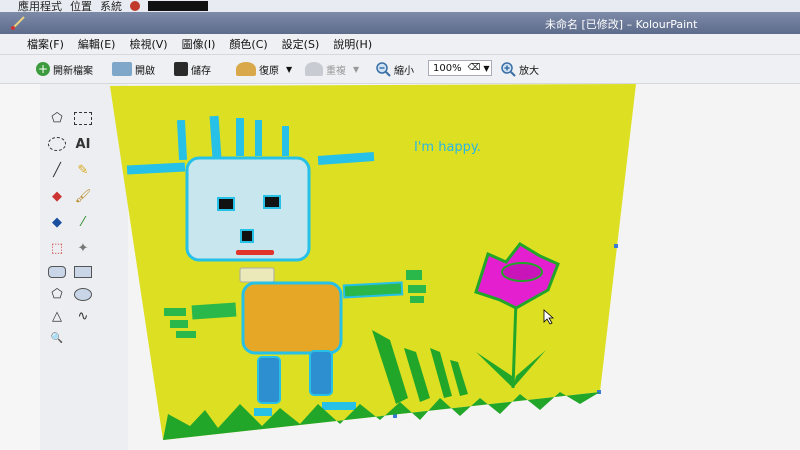  What do you see at coordinates (292, 318) in the screenshot?
I see `robot-body` at bounding box center [292, 318].